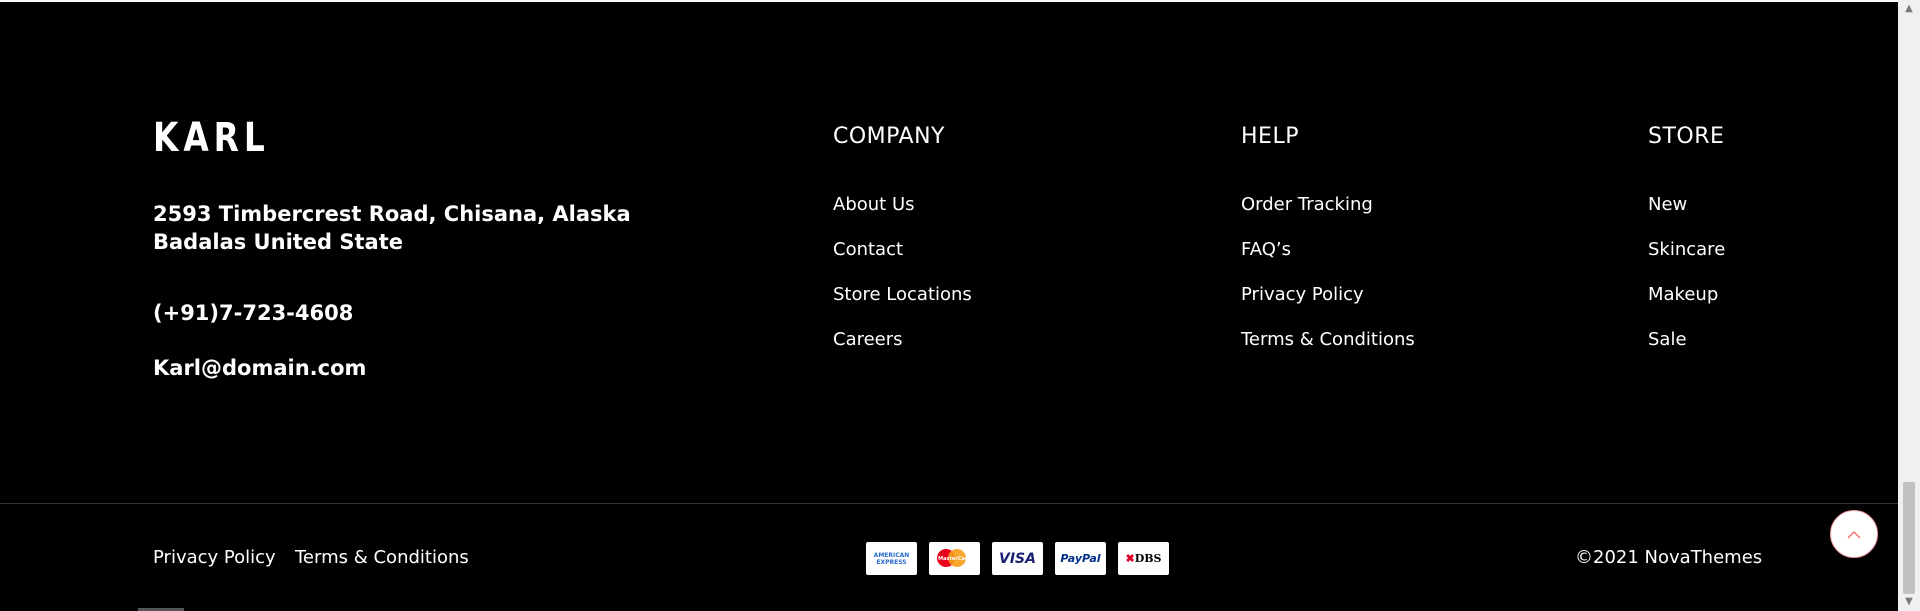 This screenshot has height=611, width=1920. What do you see at coordinates (1909, 602) in the screenshot?
I see `scroll-down-arrow: ▼` at bounding box center [1909, 602].